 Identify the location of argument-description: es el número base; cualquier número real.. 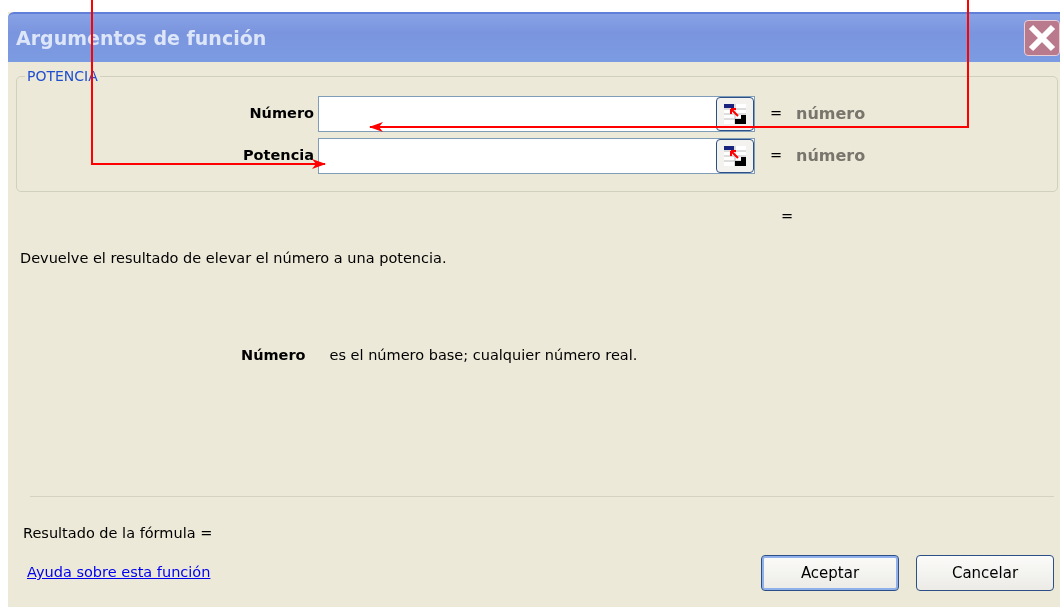
(483, 355).